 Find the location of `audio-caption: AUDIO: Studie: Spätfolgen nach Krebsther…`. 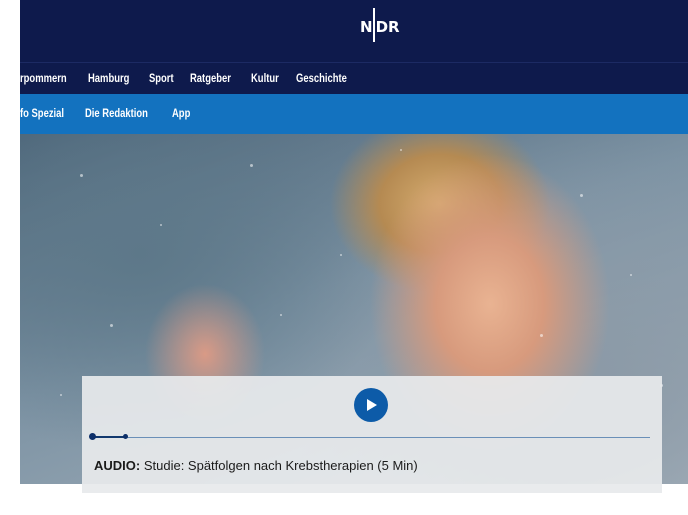

audio-caption: AUDIO: Studie: Spätfolgen nach Krebsther… is located at coordinates (256, 465).